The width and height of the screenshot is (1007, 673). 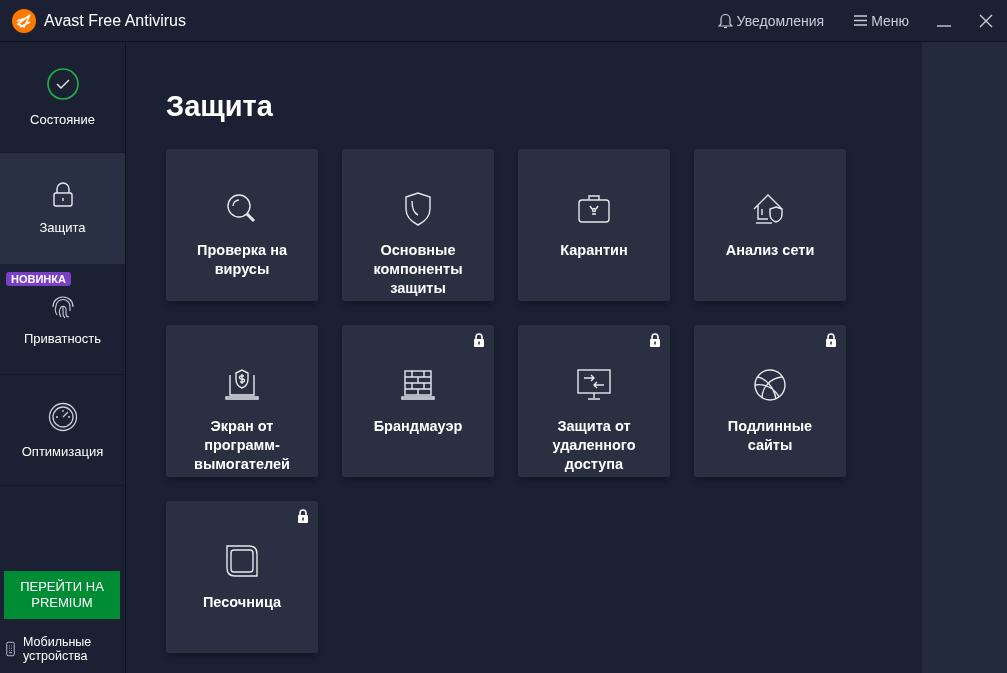 I want to click on feature-tile: Проверка на вирусы, so click(x=242, y=225).